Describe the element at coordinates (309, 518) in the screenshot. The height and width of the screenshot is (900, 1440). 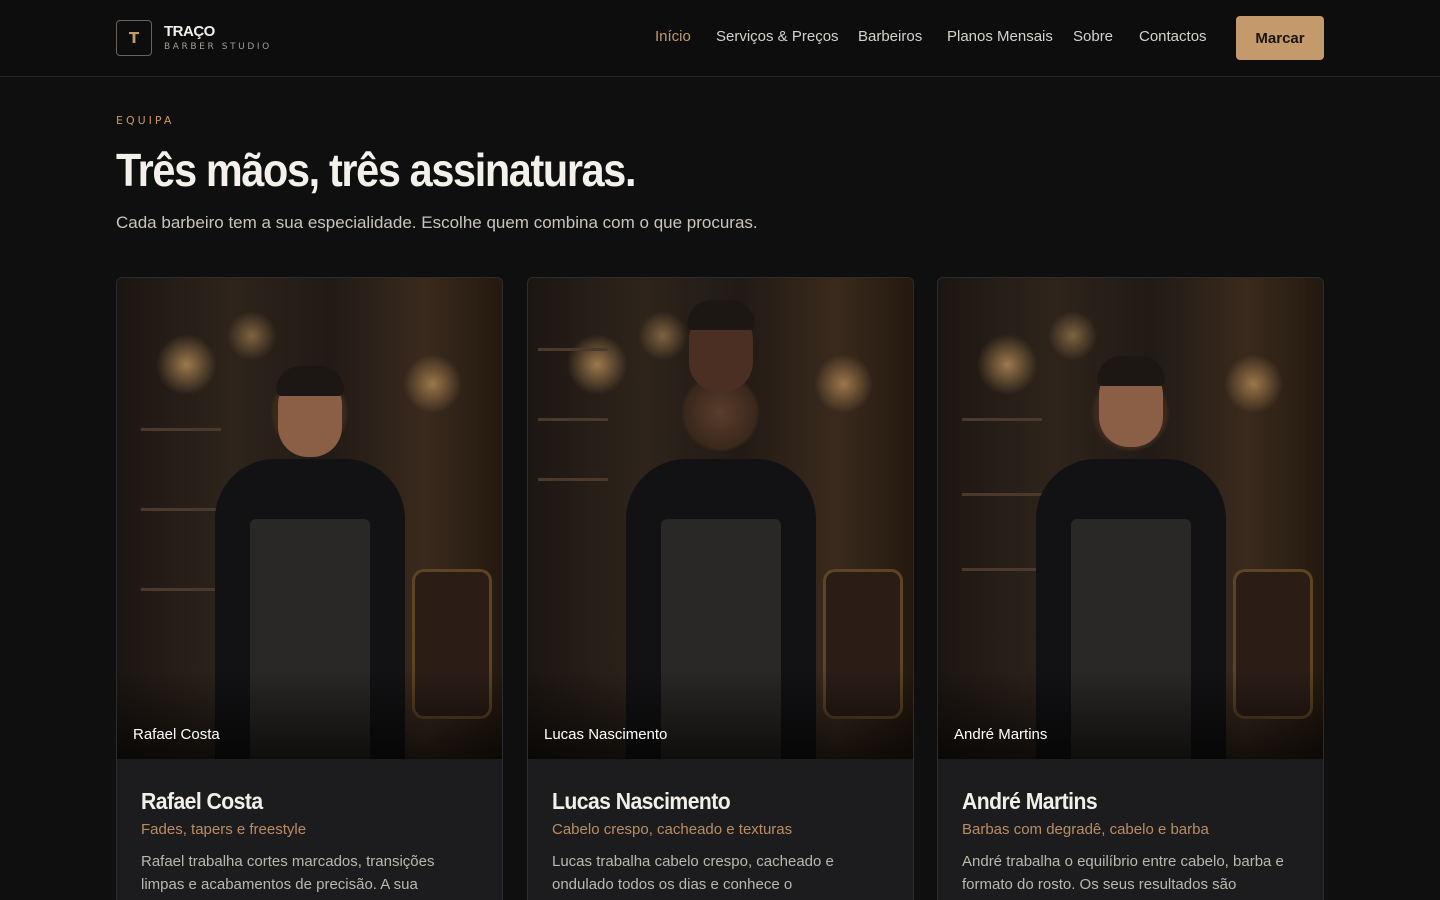
I see `barber-photo: Rafael Costa` at that location.